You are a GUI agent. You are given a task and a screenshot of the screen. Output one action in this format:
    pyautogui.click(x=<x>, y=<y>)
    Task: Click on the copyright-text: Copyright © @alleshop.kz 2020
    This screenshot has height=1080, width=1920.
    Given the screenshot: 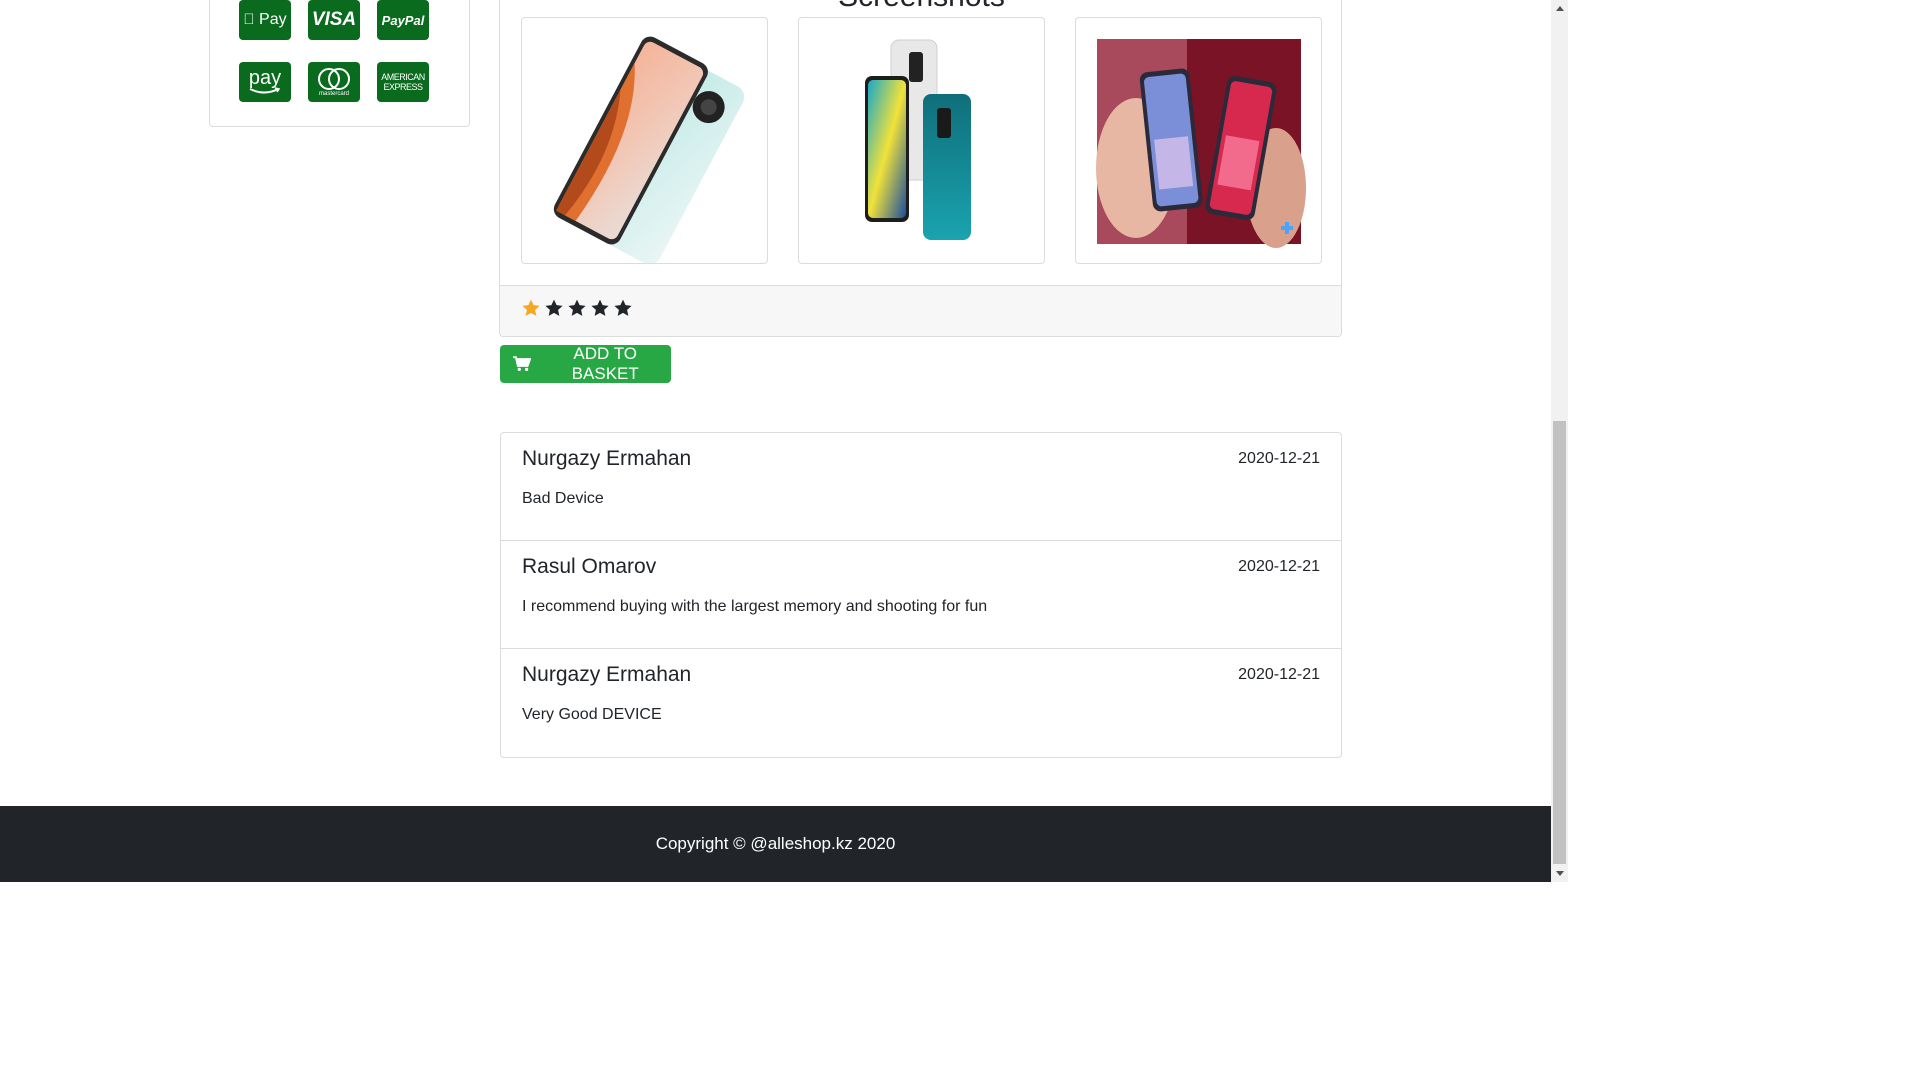 What is the action you would take?
    pyautogui.click(x=775, y=843)
    